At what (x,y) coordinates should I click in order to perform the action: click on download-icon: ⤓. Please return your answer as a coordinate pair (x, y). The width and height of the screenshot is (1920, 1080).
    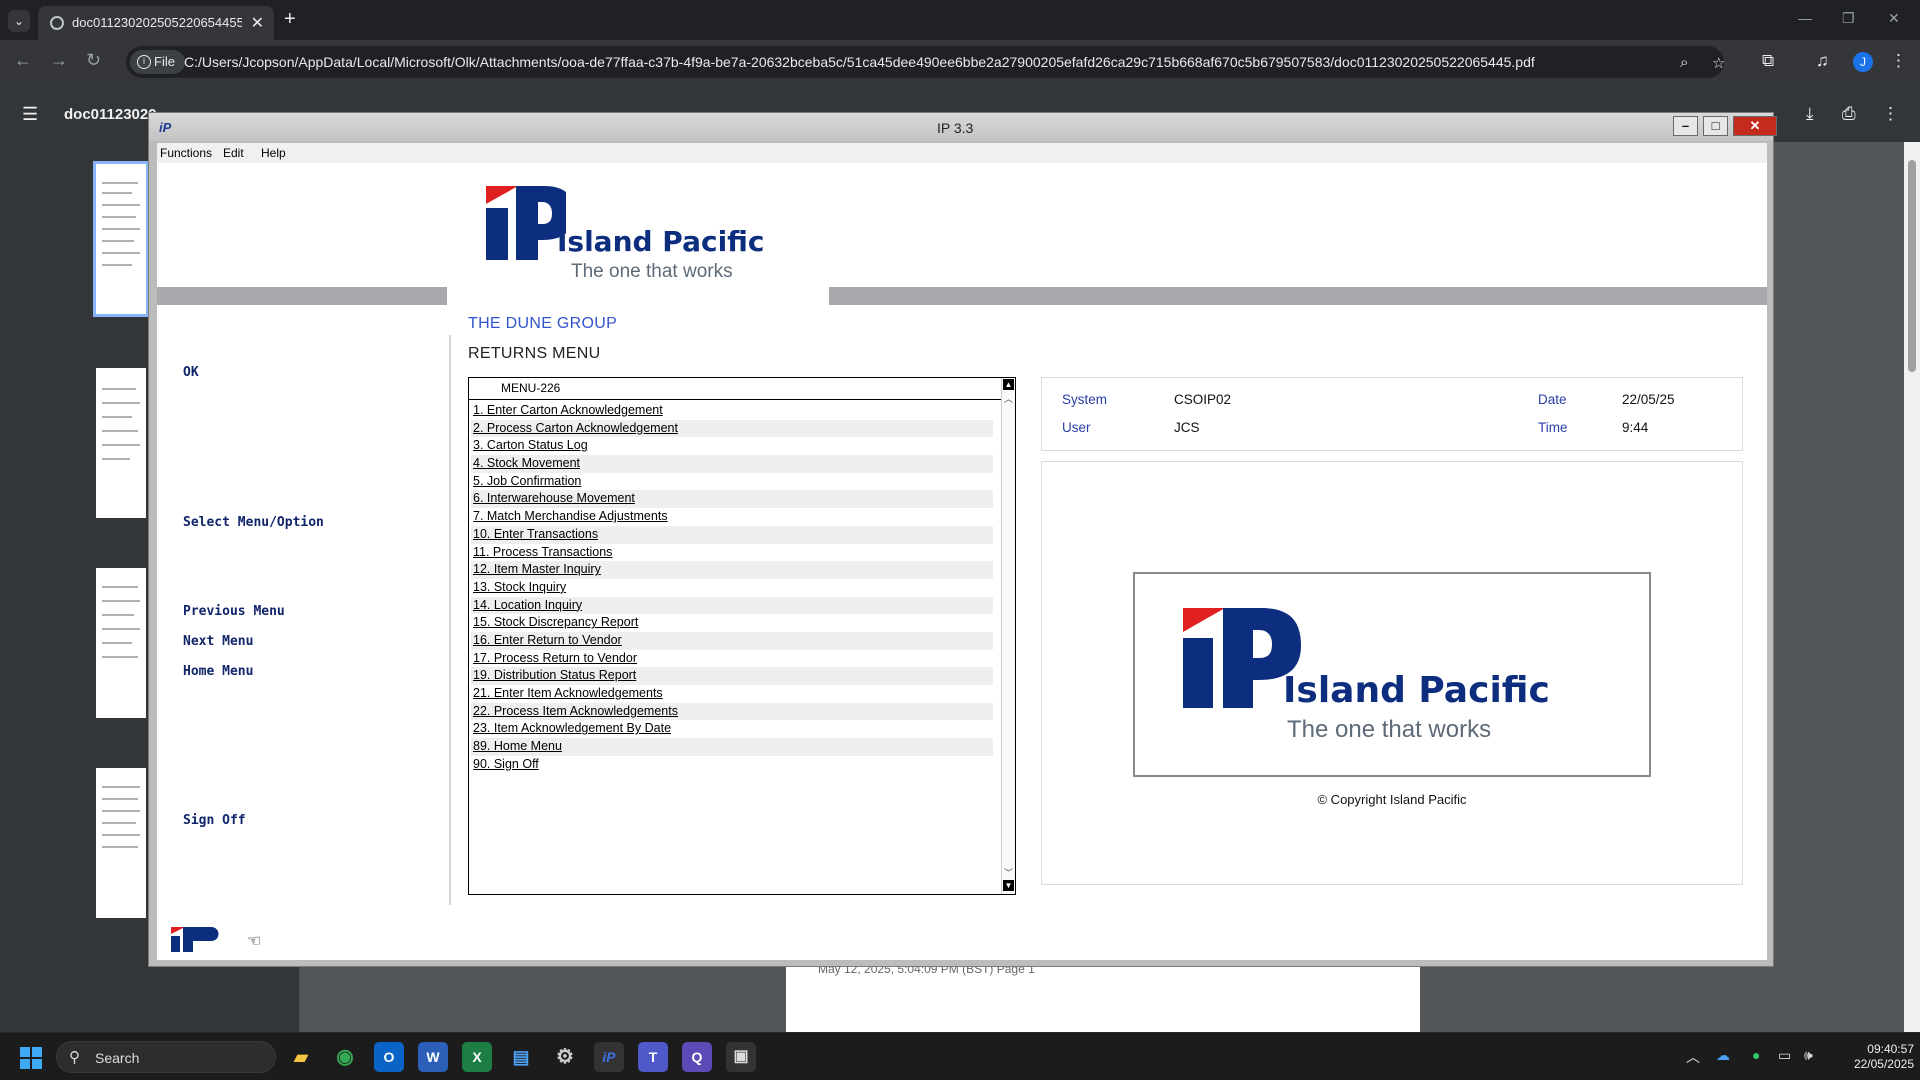
    Looking at the image, I should click on (1810, 114).